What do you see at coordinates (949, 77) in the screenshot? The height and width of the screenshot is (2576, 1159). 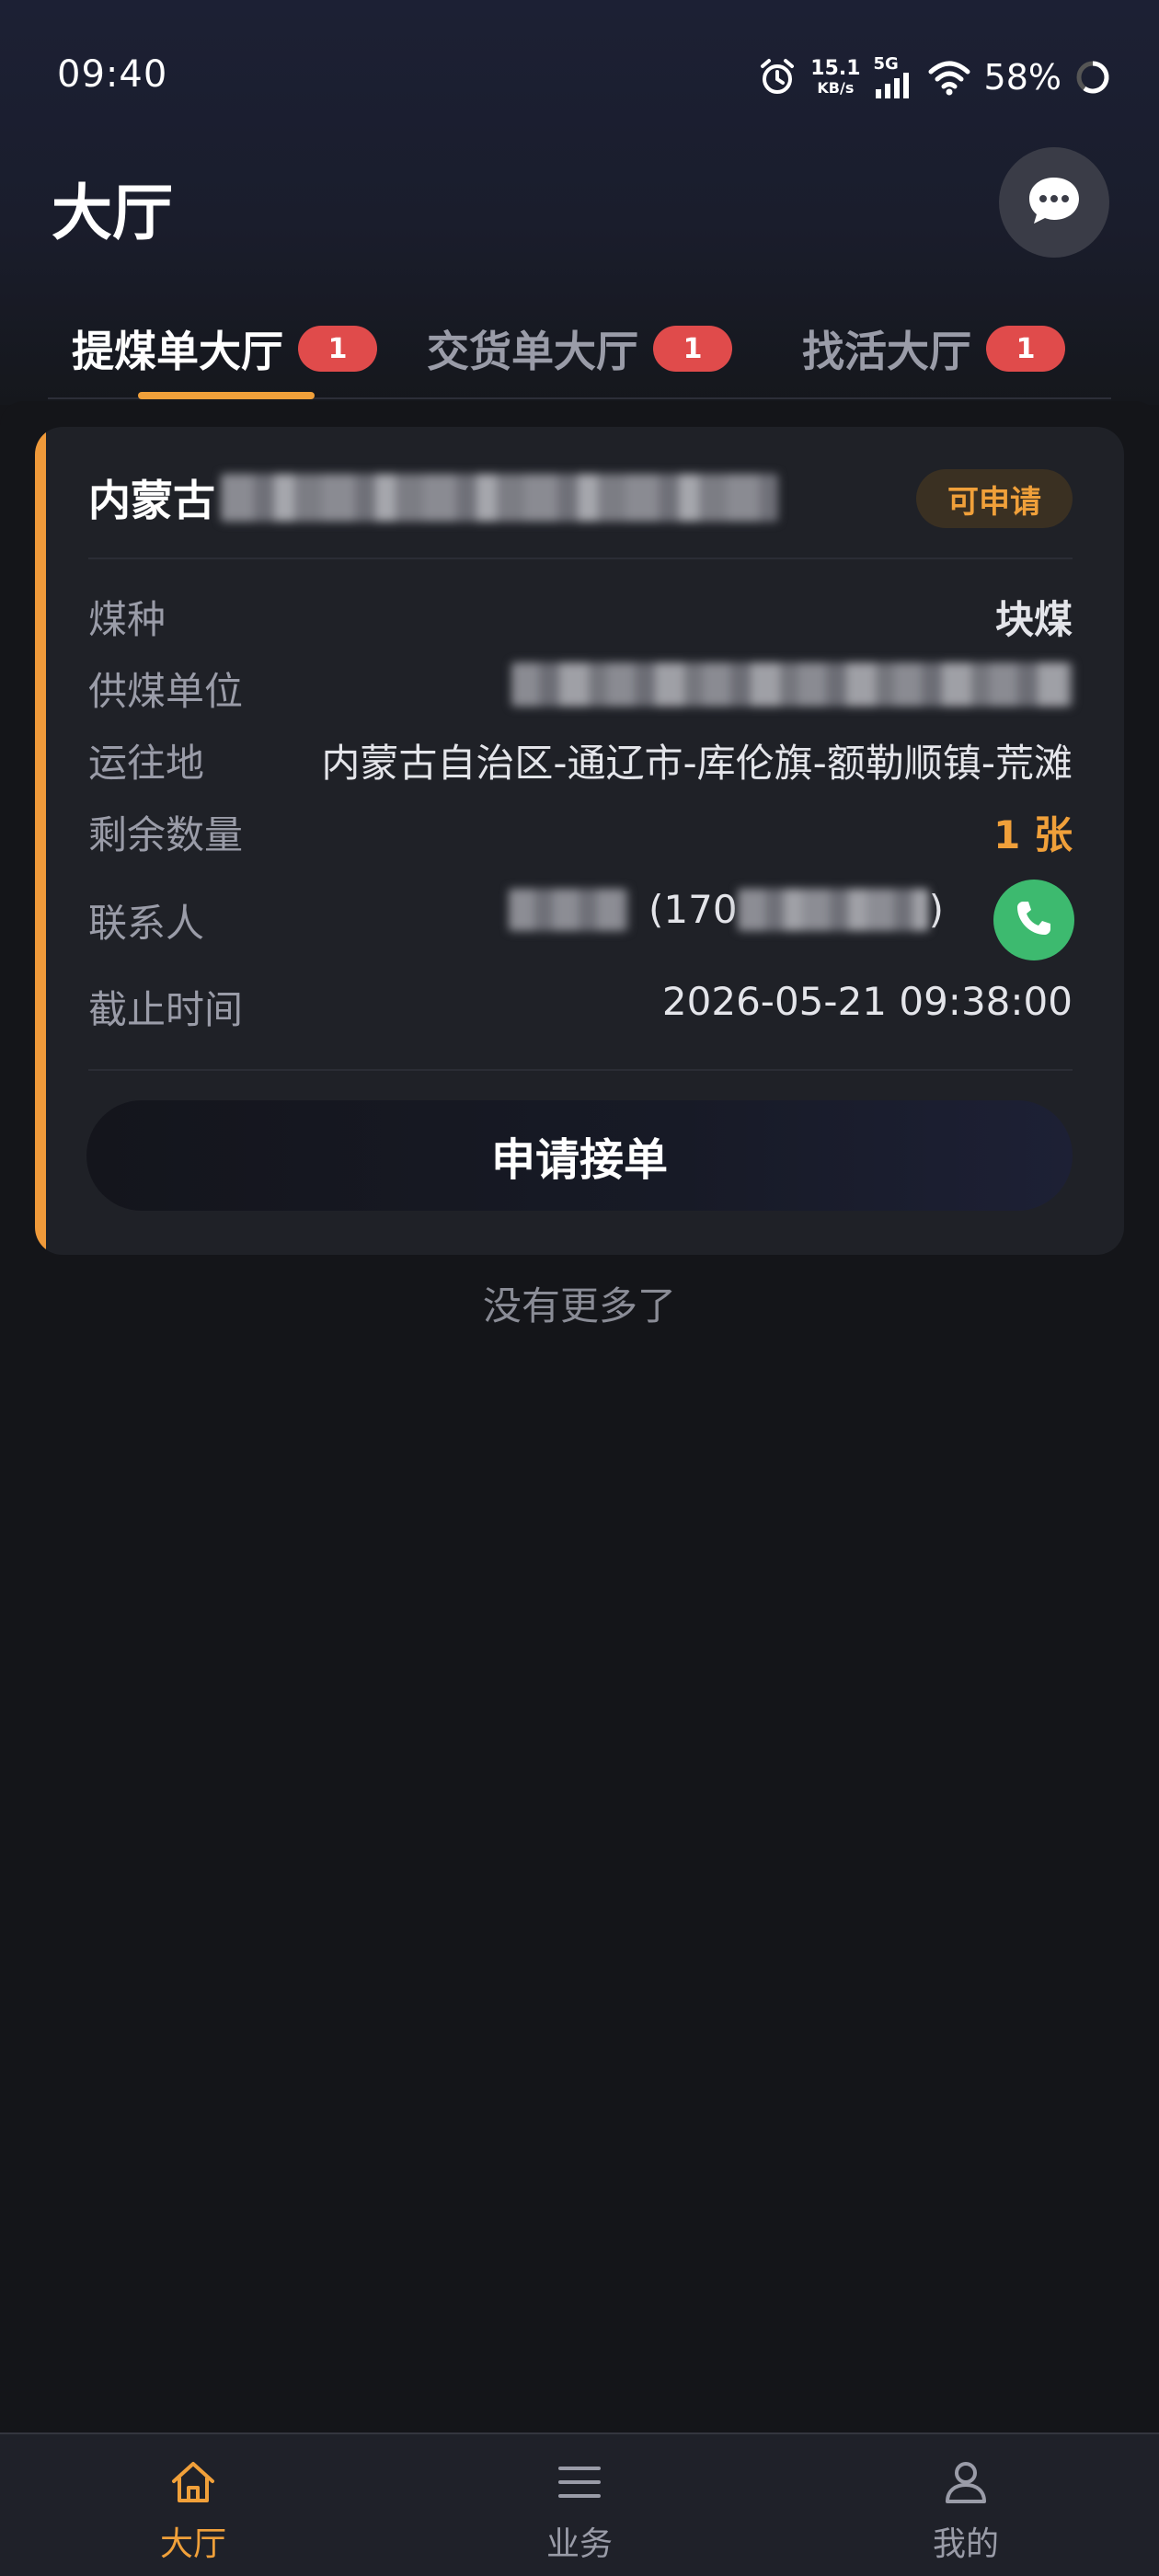 I see `wifi-icon` at bounding box center [949, 77].